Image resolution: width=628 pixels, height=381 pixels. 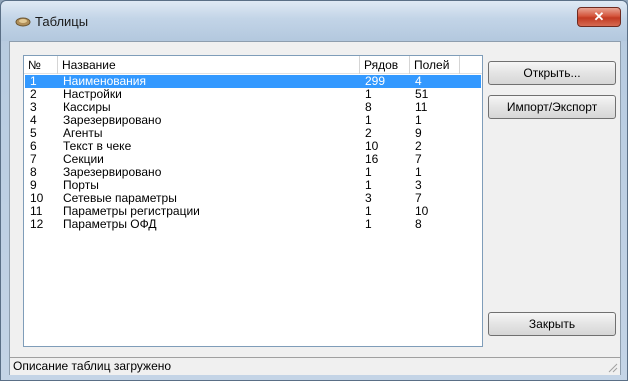 I want to click on row-name: Агенты, so click(x=83, y=133).